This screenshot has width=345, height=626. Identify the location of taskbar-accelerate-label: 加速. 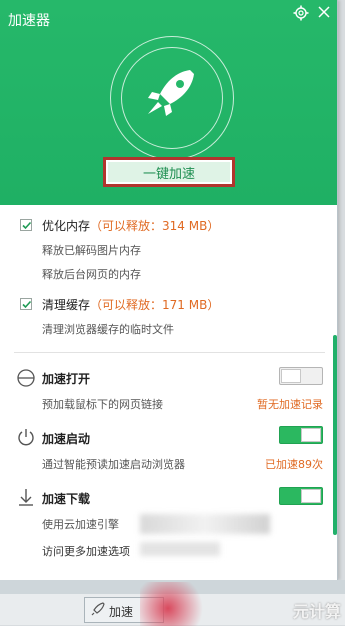
(121, 612).